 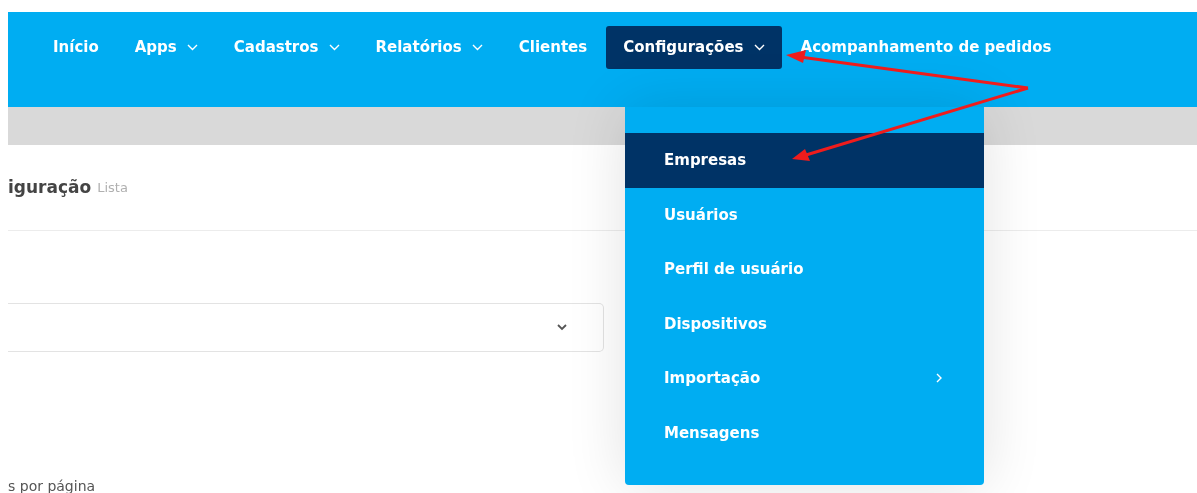 I want to click on page-subtitle: Lista, so click(x=112, y=187).